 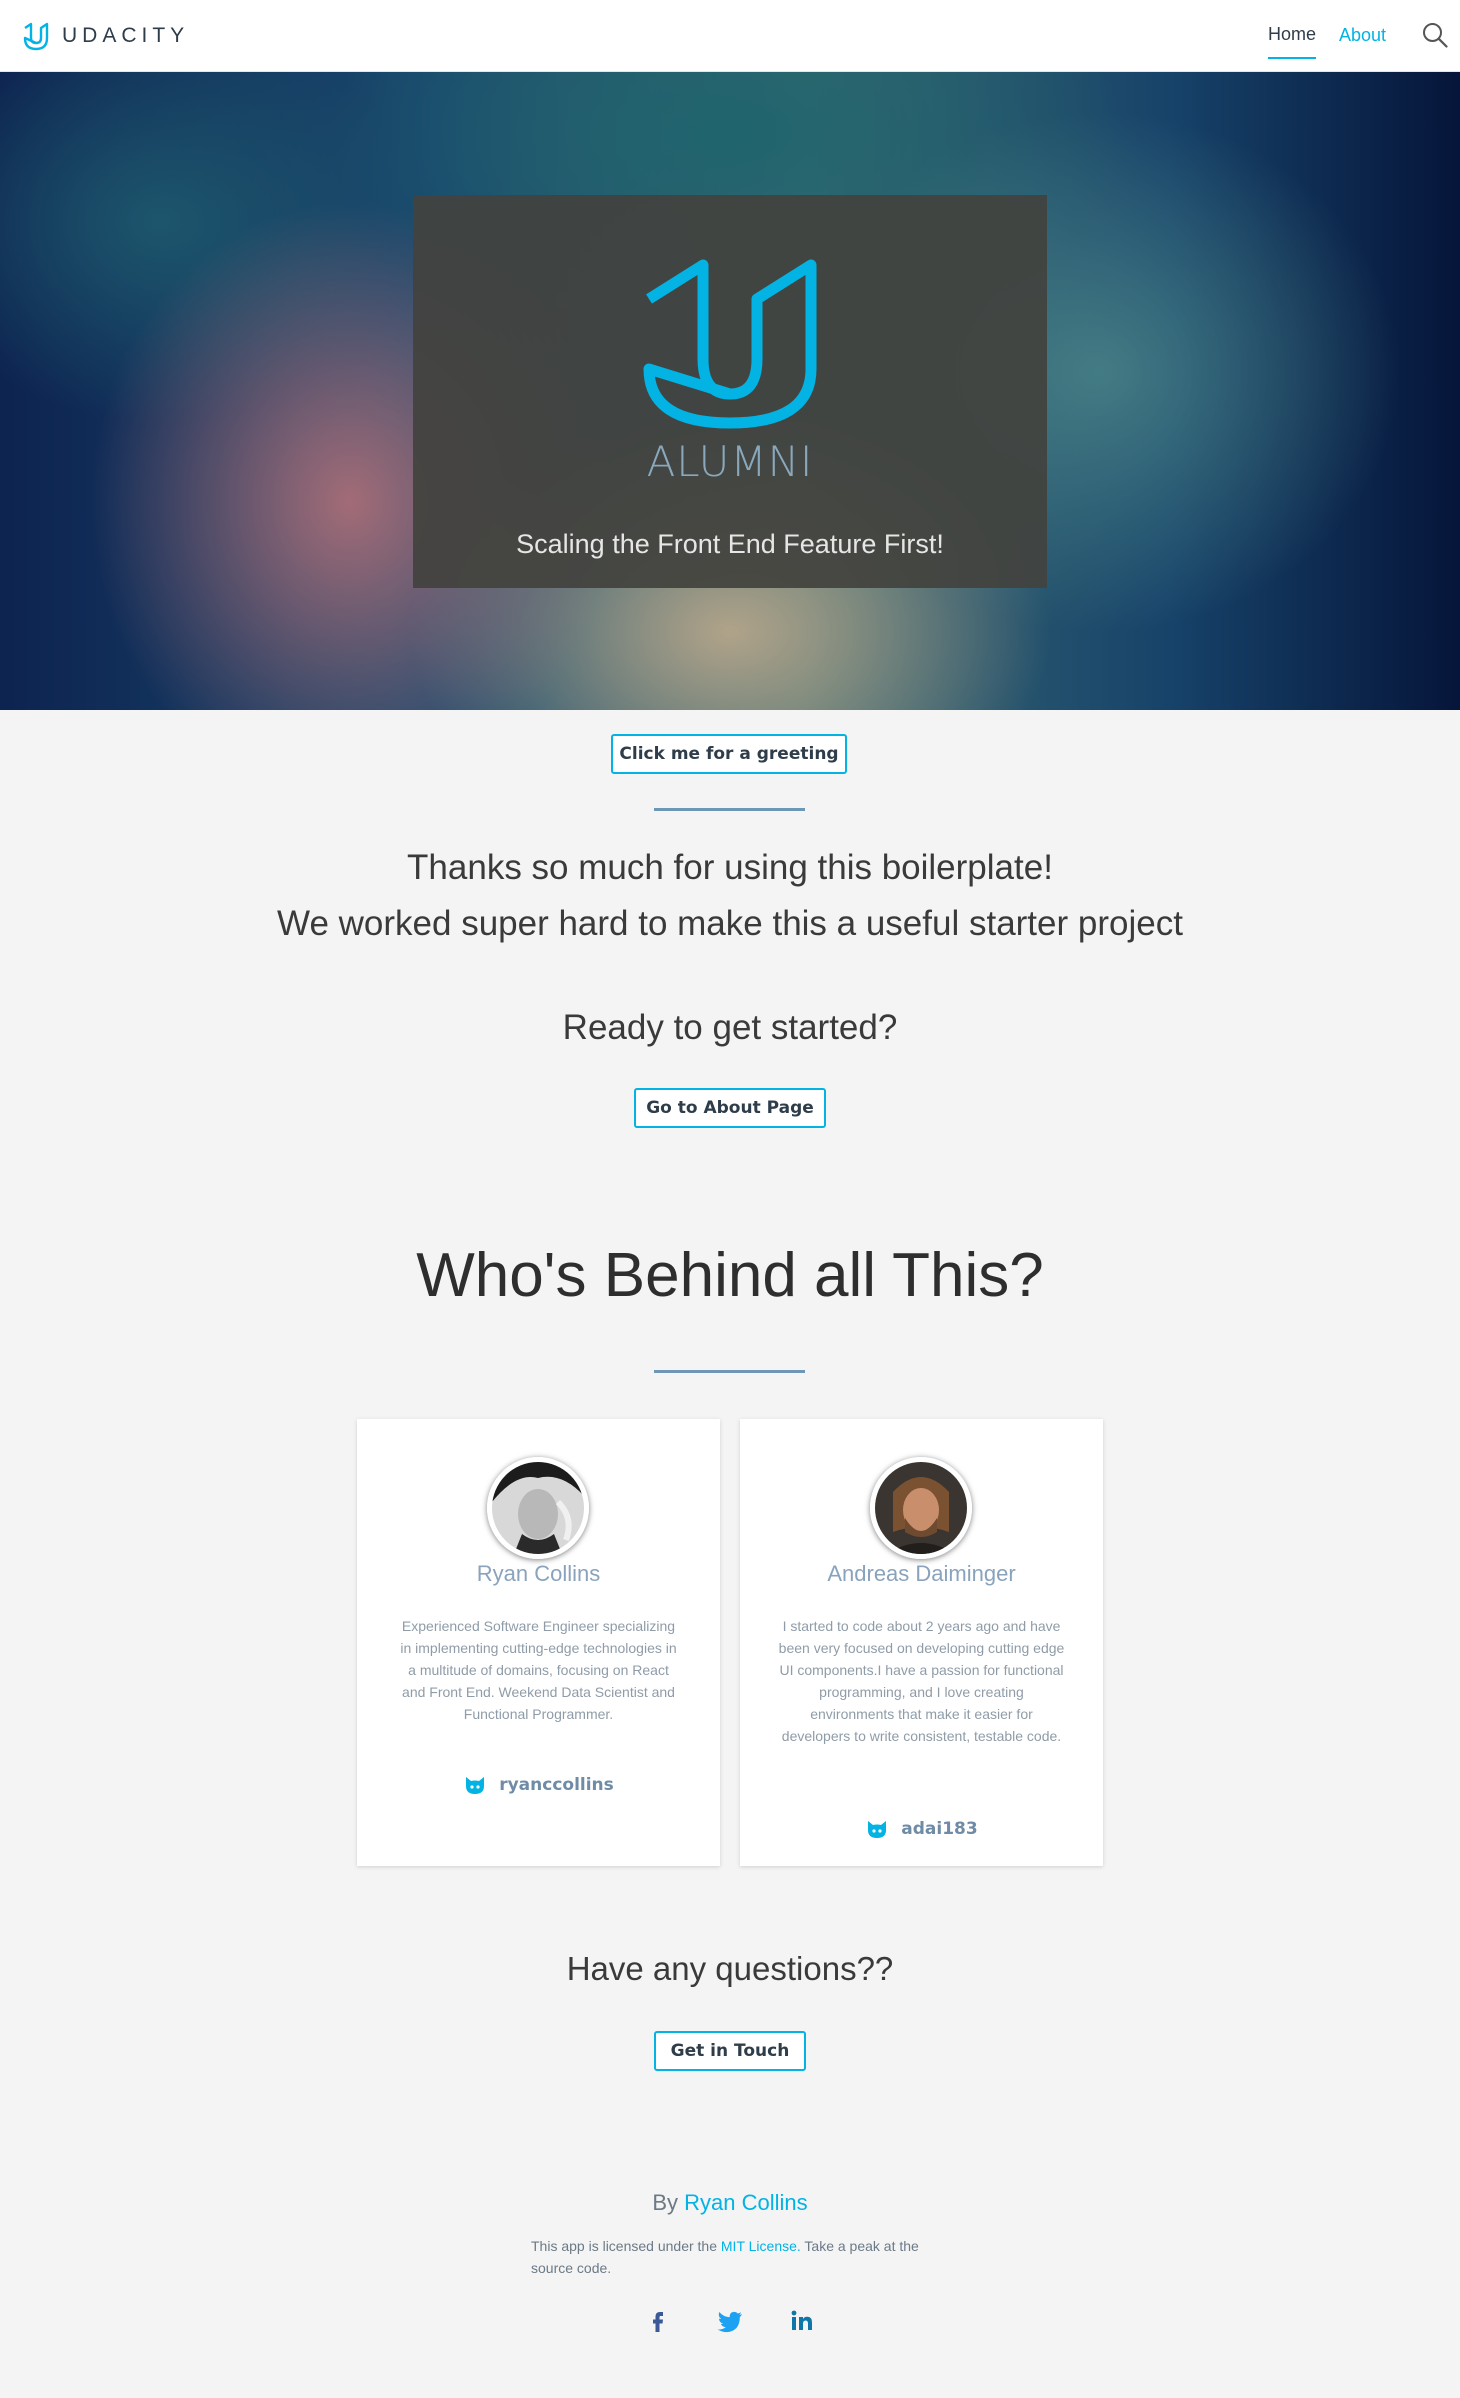 I want to click on brand-logo: UDACITY, so click(x=105, y=36).